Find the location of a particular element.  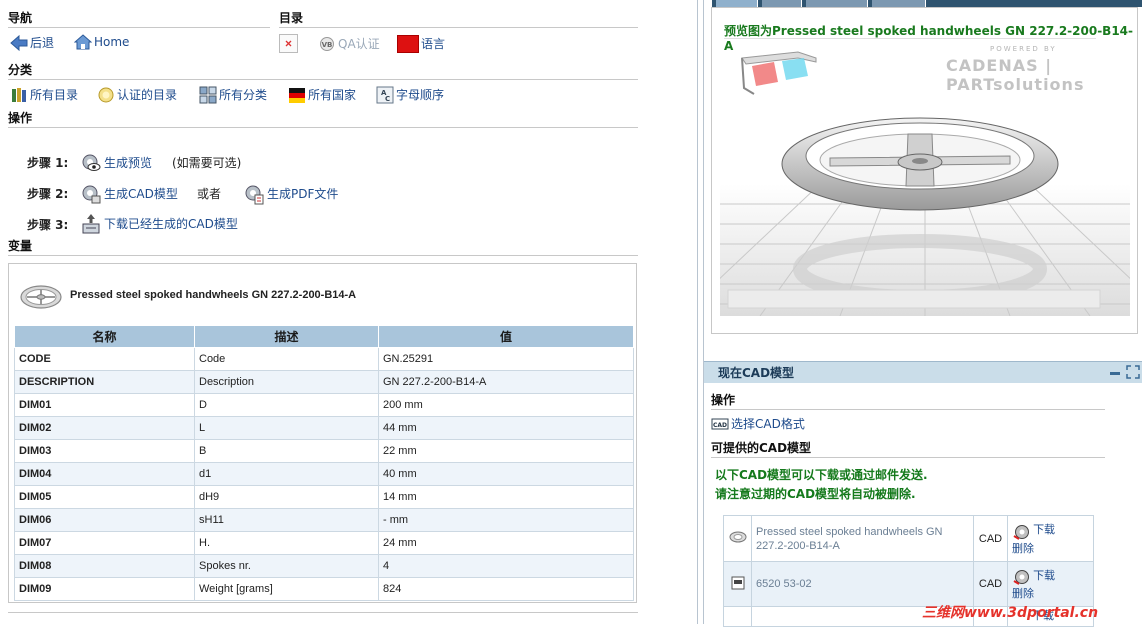

category-section-title: 分类 is located at coordinates (323, 71).